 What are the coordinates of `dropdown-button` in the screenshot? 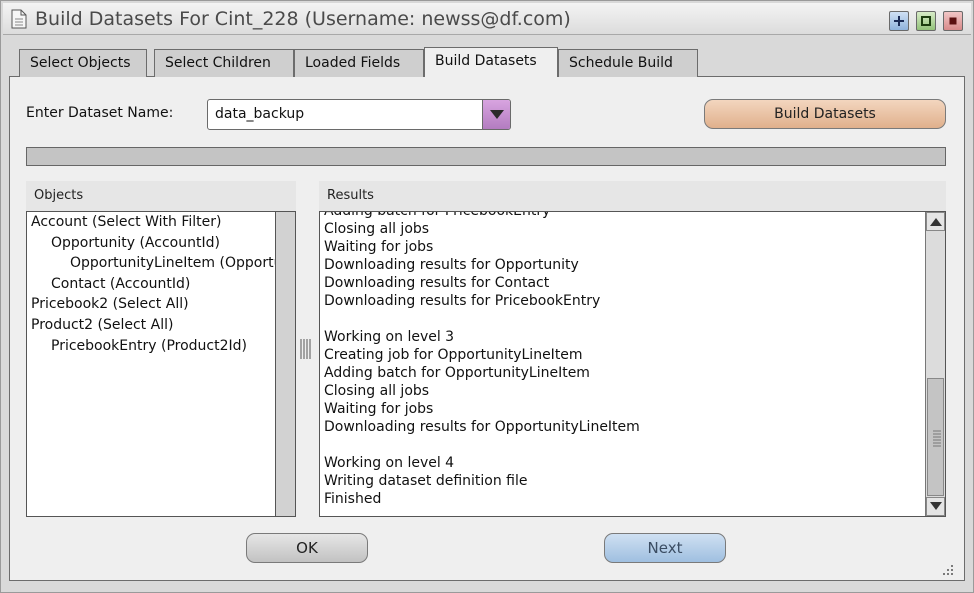 It's located at (496, 114).